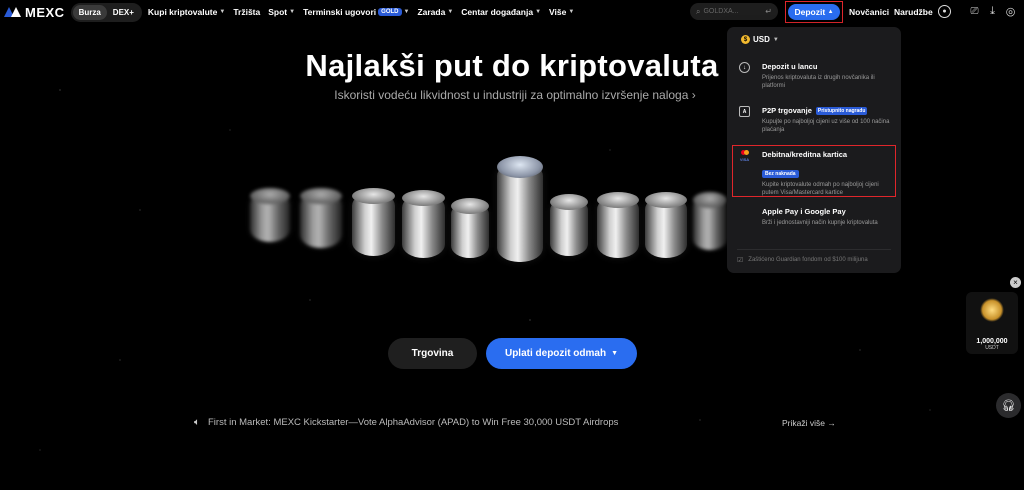  What do you see at coordinates (340, 12) in the screenshot?
I see `nav-label: Terminski ugovori` at bounding box center [340, 12].